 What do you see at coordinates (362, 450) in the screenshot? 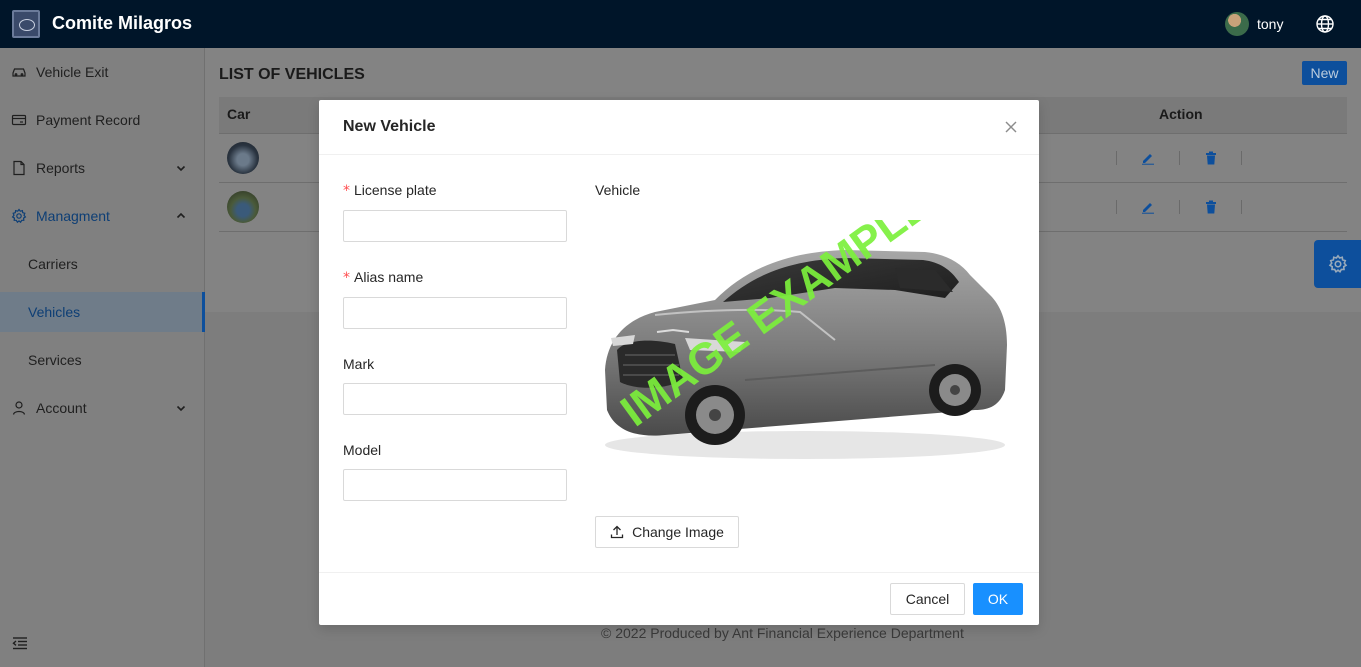
I see `model-label: Model` at bounding box center [362, 450].